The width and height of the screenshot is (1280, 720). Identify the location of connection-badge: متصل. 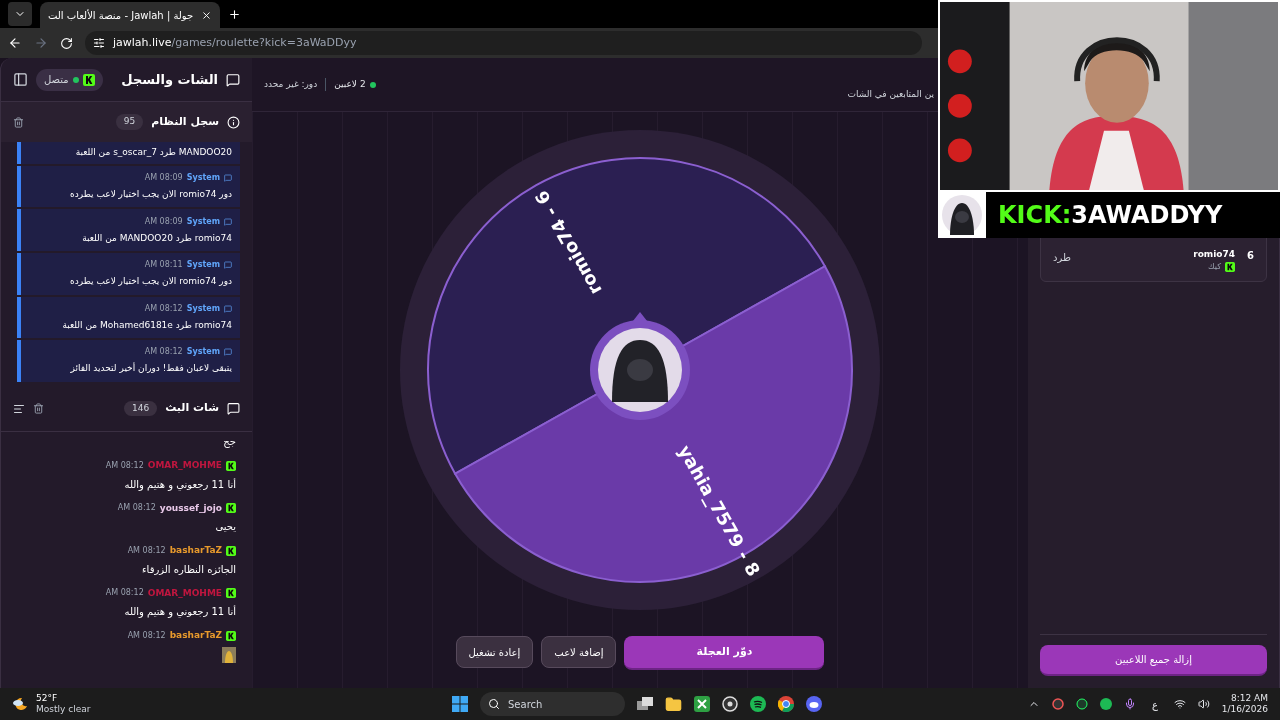
(69, 79).